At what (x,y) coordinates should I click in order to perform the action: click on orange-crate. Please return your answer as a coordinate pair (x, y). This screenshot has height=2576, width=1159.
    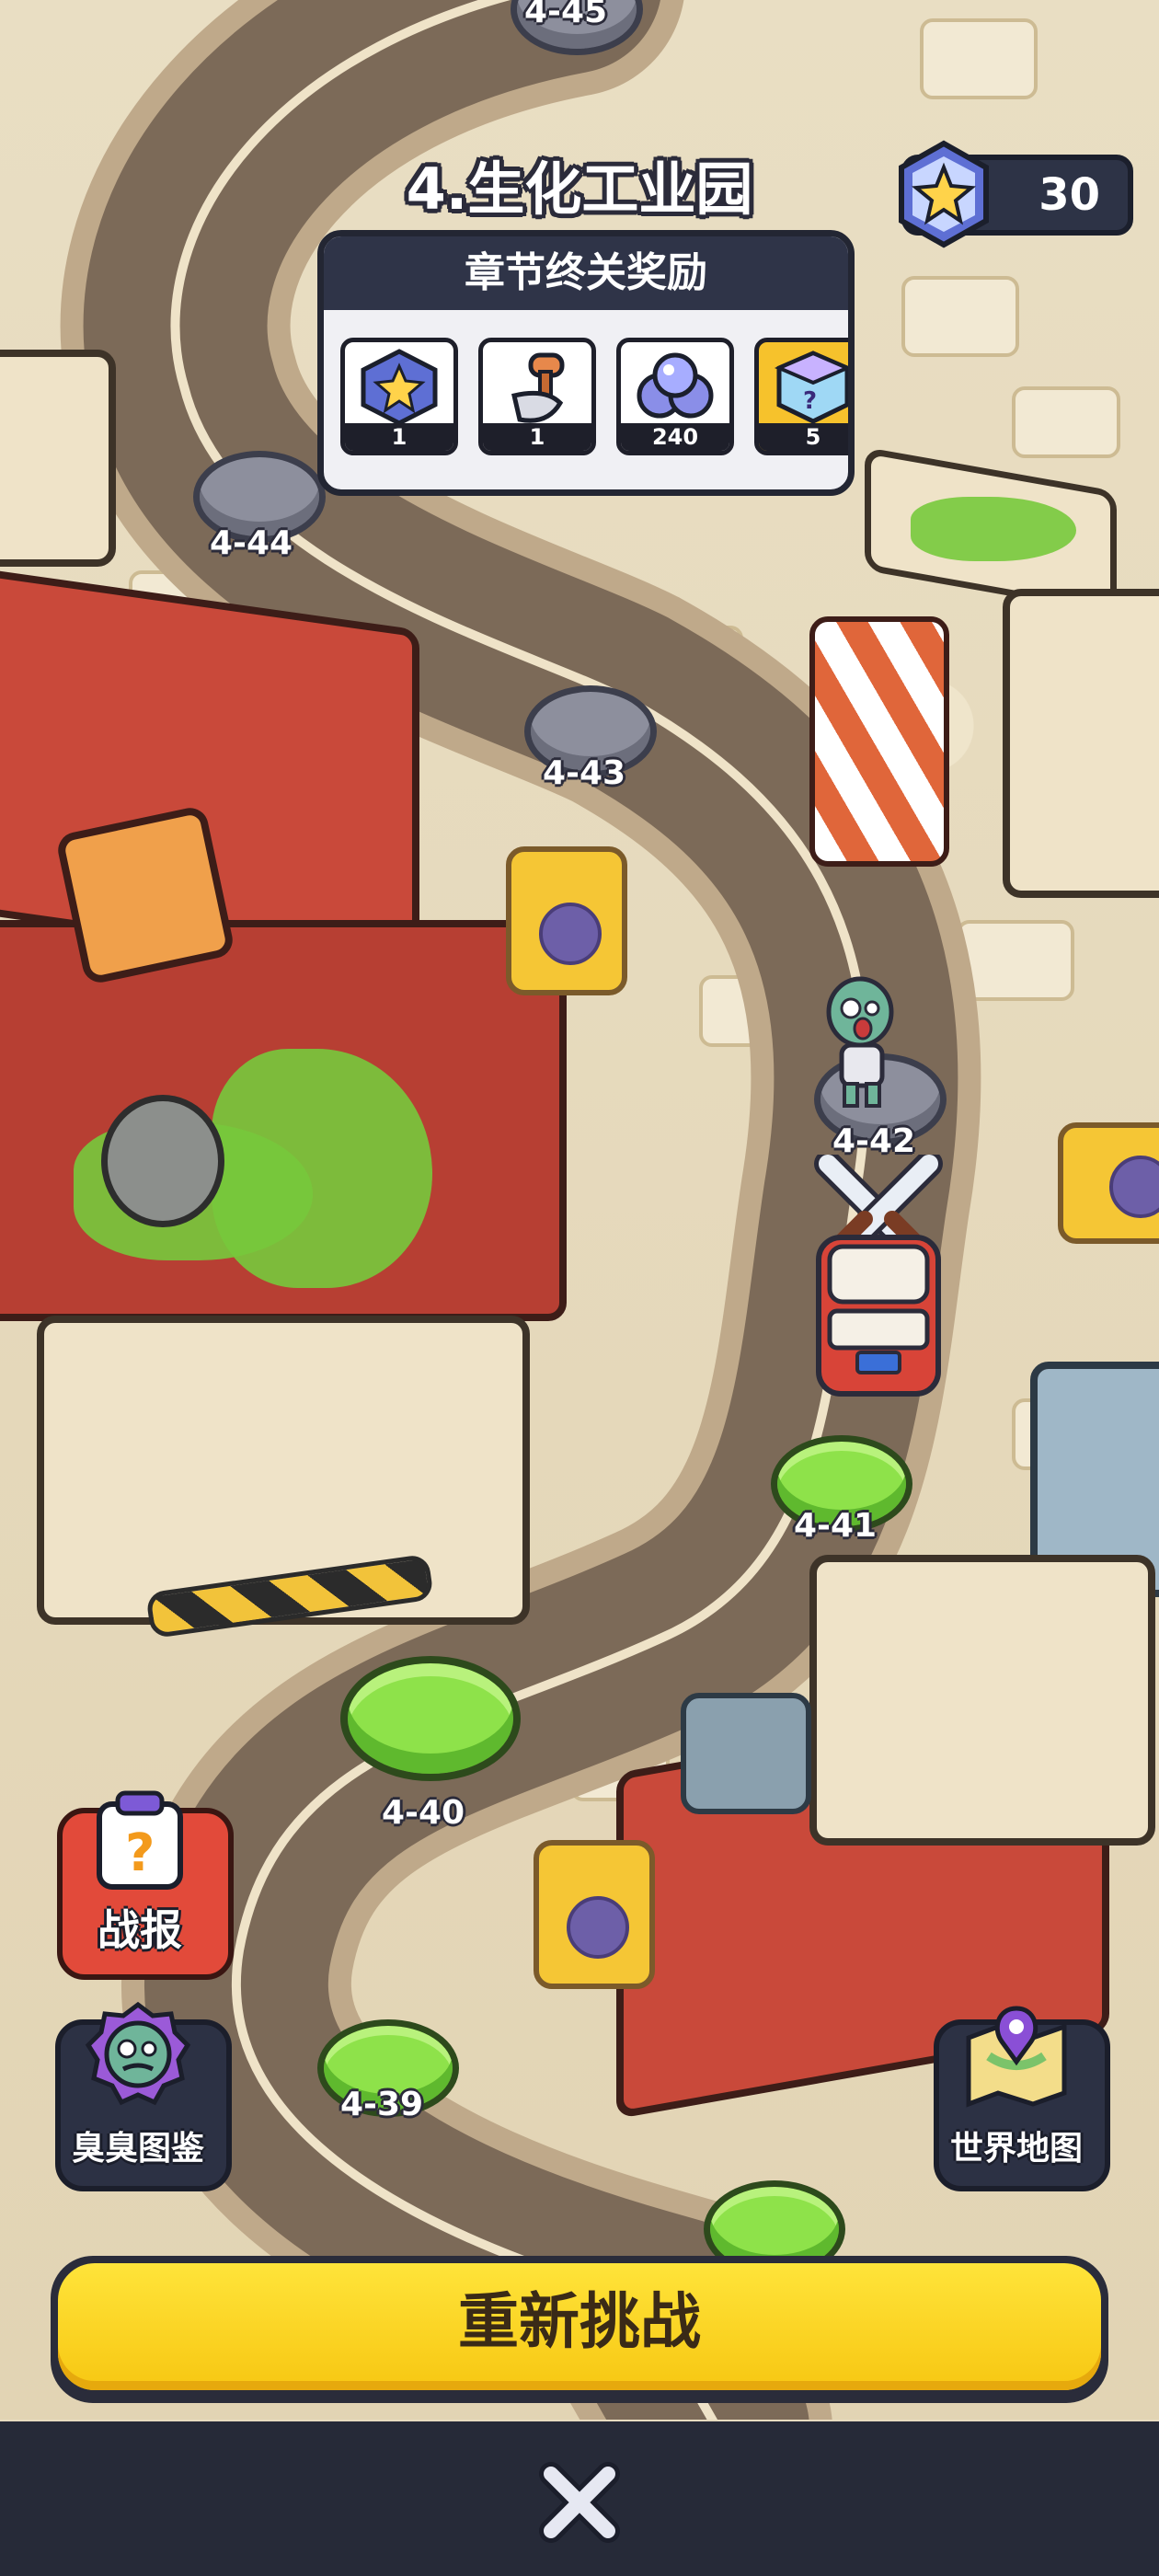
    Looking at the image, I should click on (145, 895).